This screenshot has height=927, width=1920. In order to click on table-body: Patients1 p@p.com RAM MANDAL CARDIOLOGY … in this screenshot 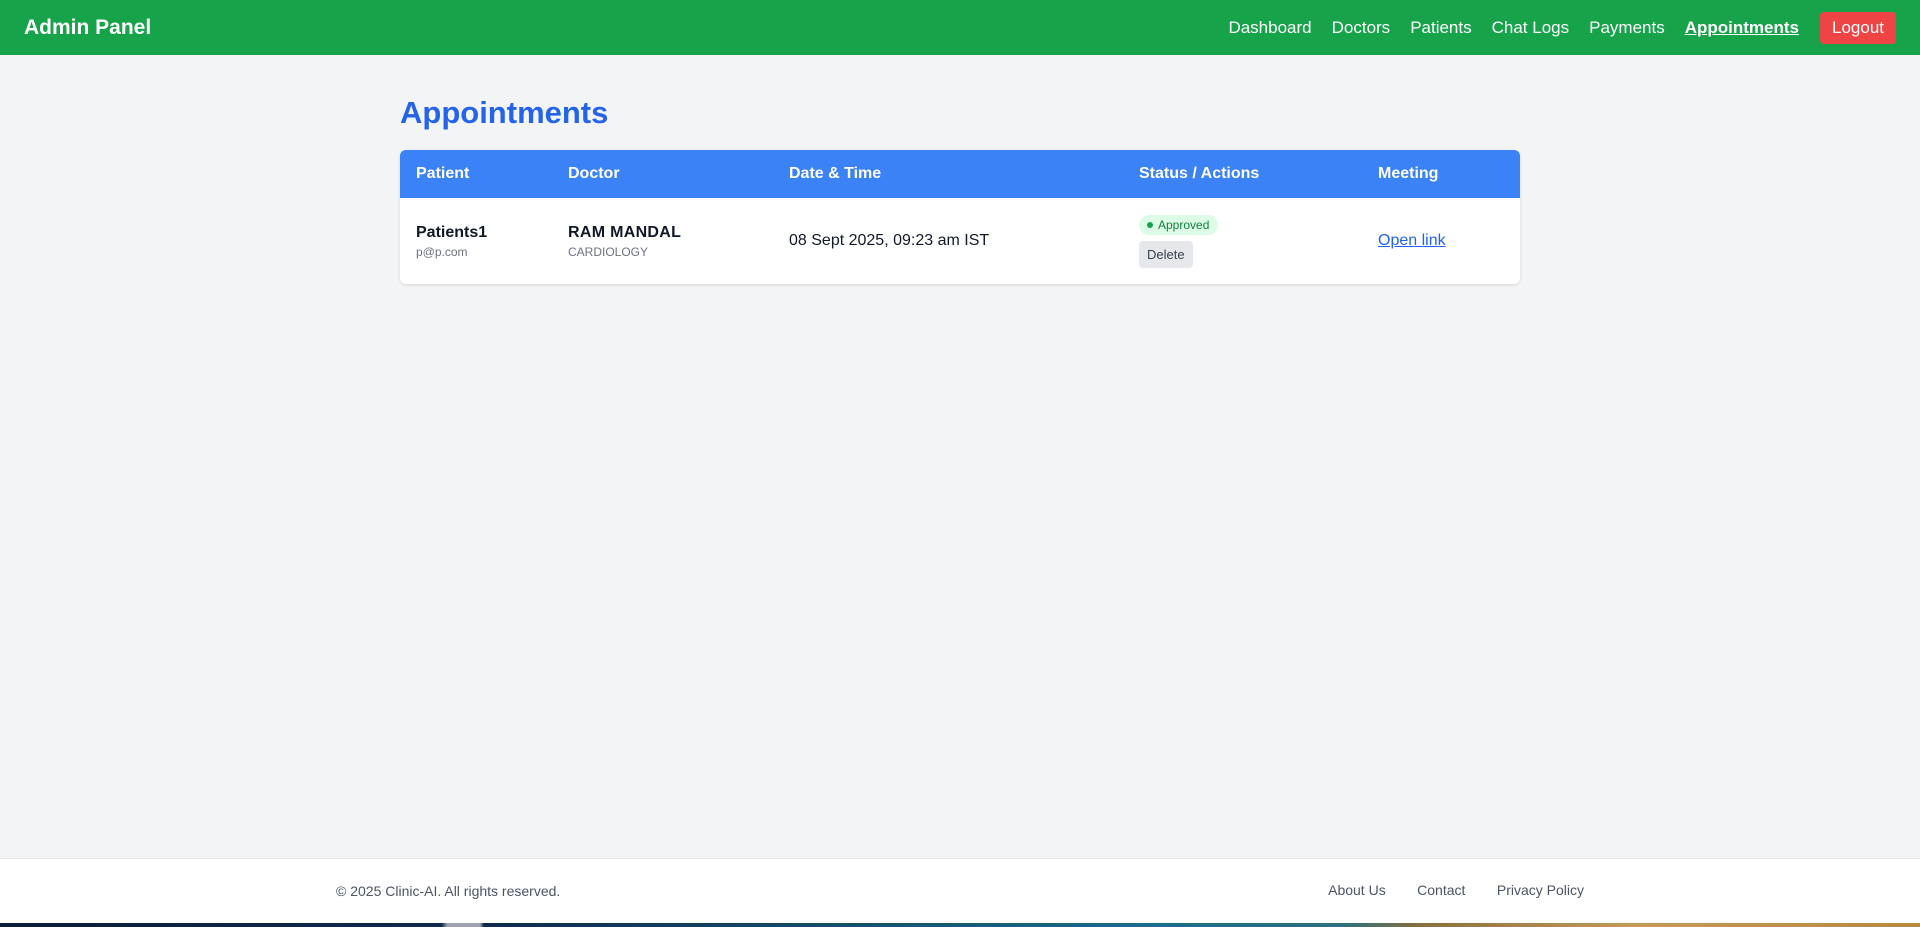, I will do `click(960, 241)`.